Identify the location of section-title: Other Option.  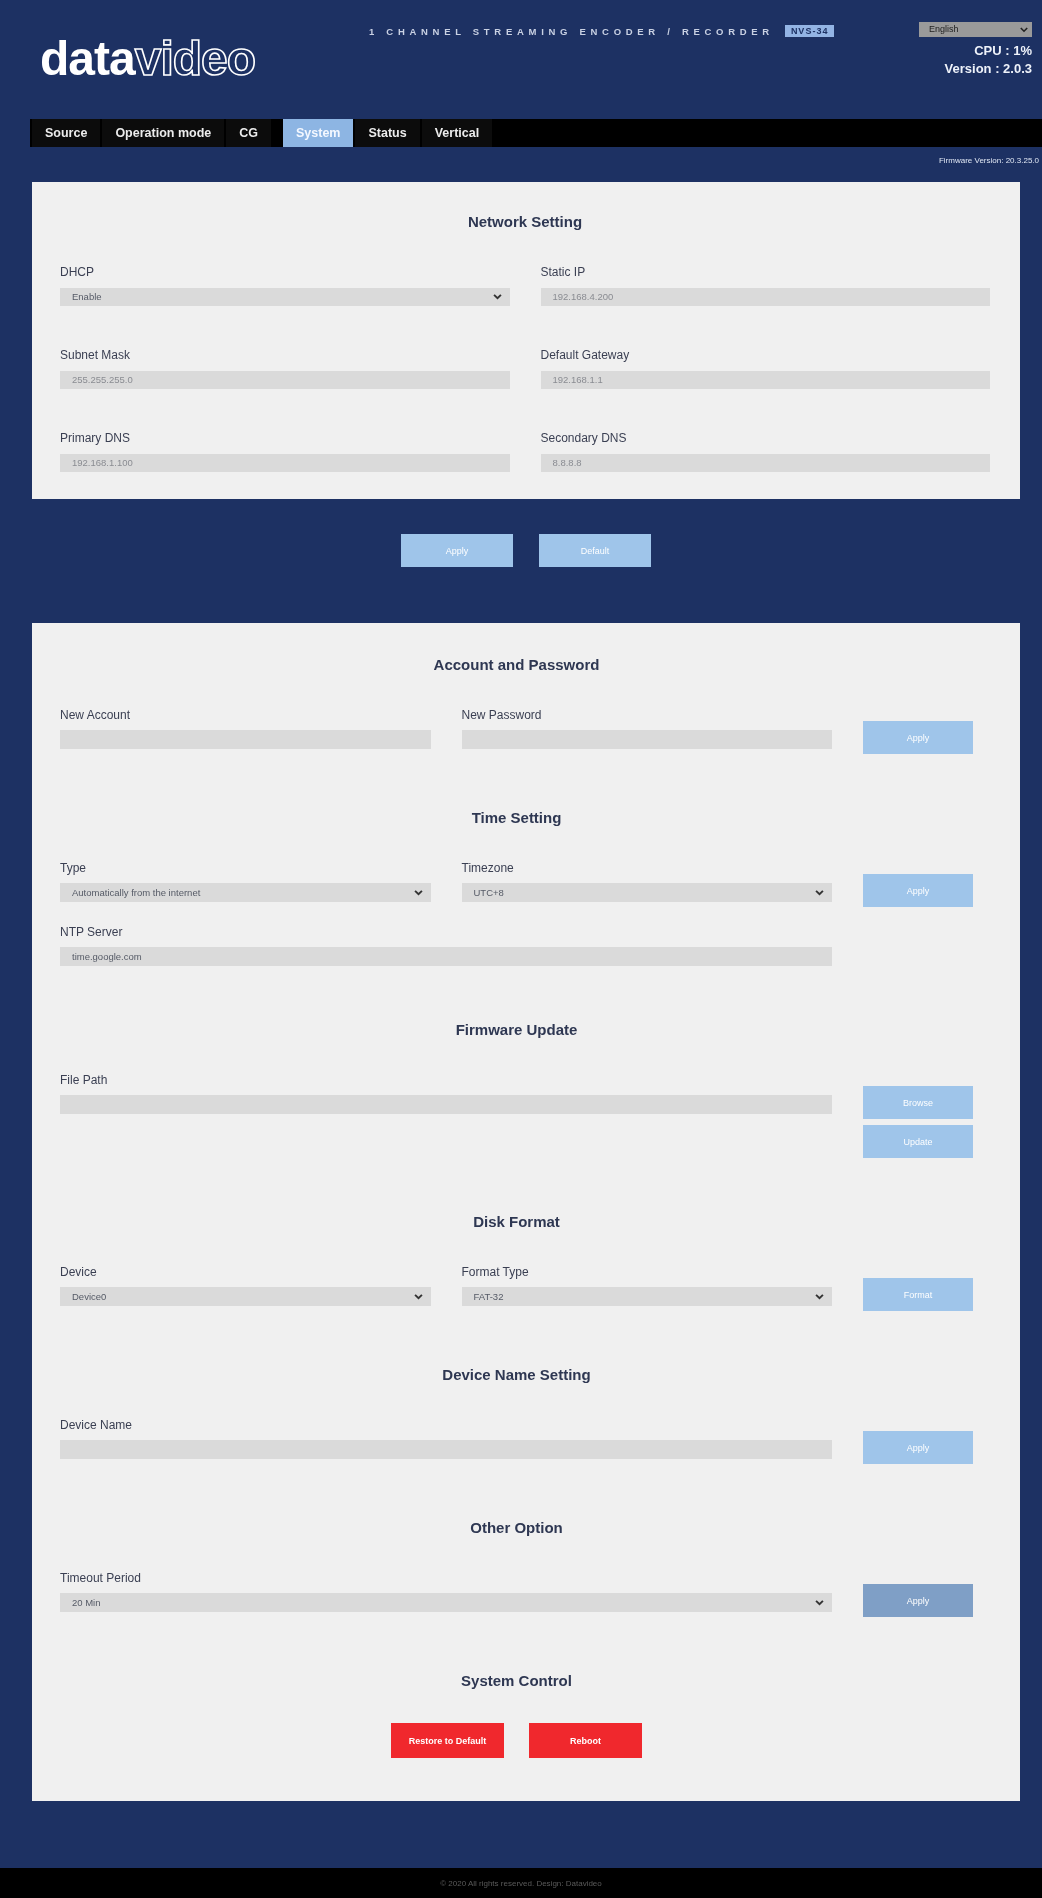
(516, 1528).